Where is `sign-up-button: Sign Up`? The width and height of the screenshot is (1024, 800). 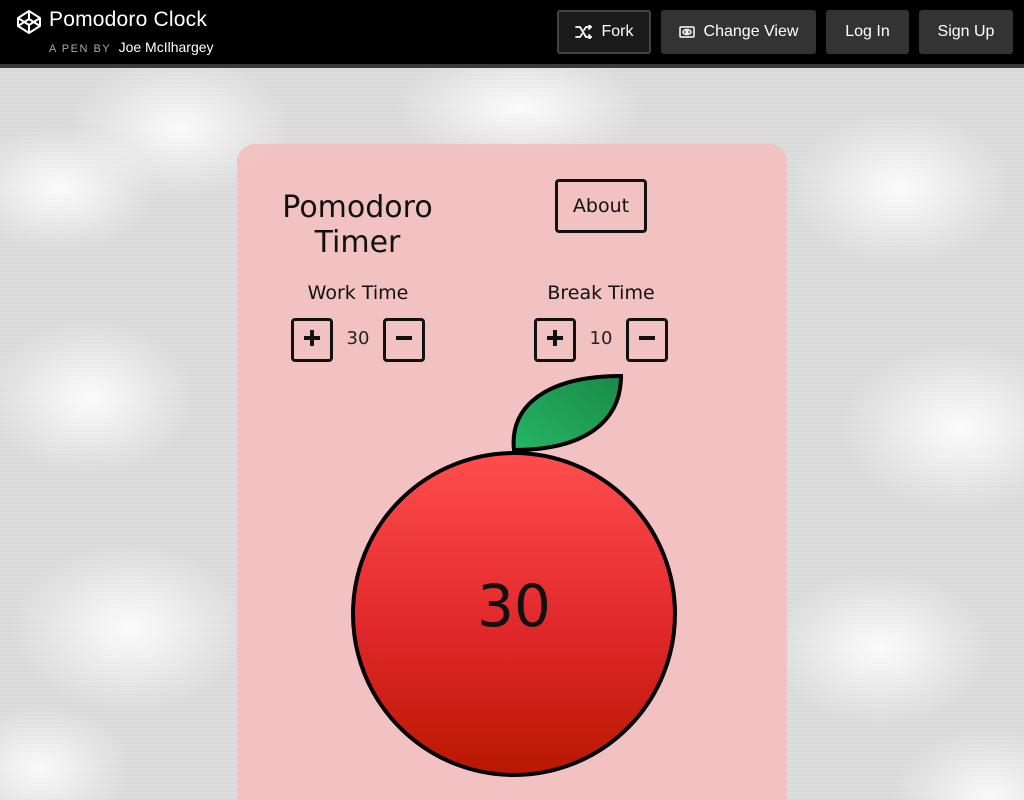 sign-up-button: Sign Up is located at coordinates (966, 32).